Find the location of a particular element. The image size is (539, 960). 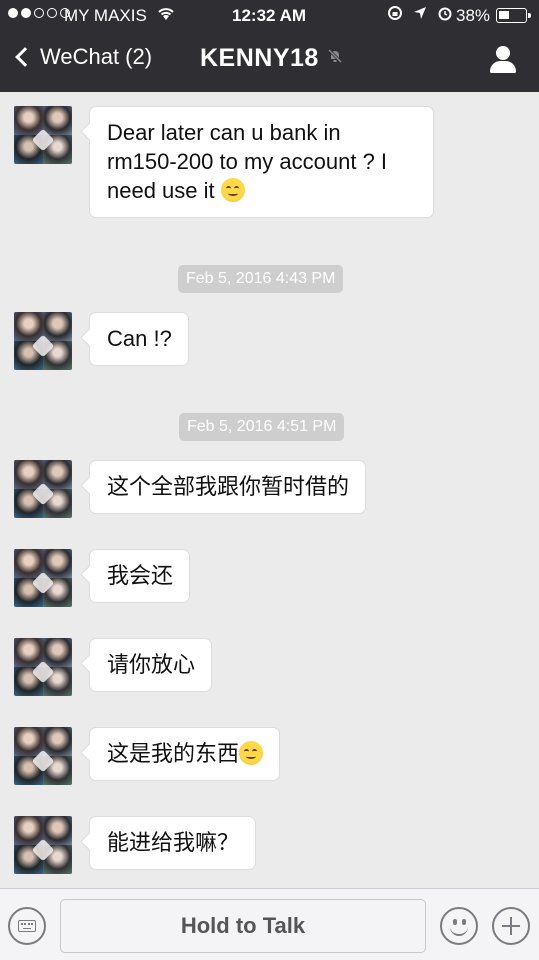

top-bar: MY MAXIS 12:32 AM 38% WeChat (2) KENNY18 is located at coordinates (269, 46).